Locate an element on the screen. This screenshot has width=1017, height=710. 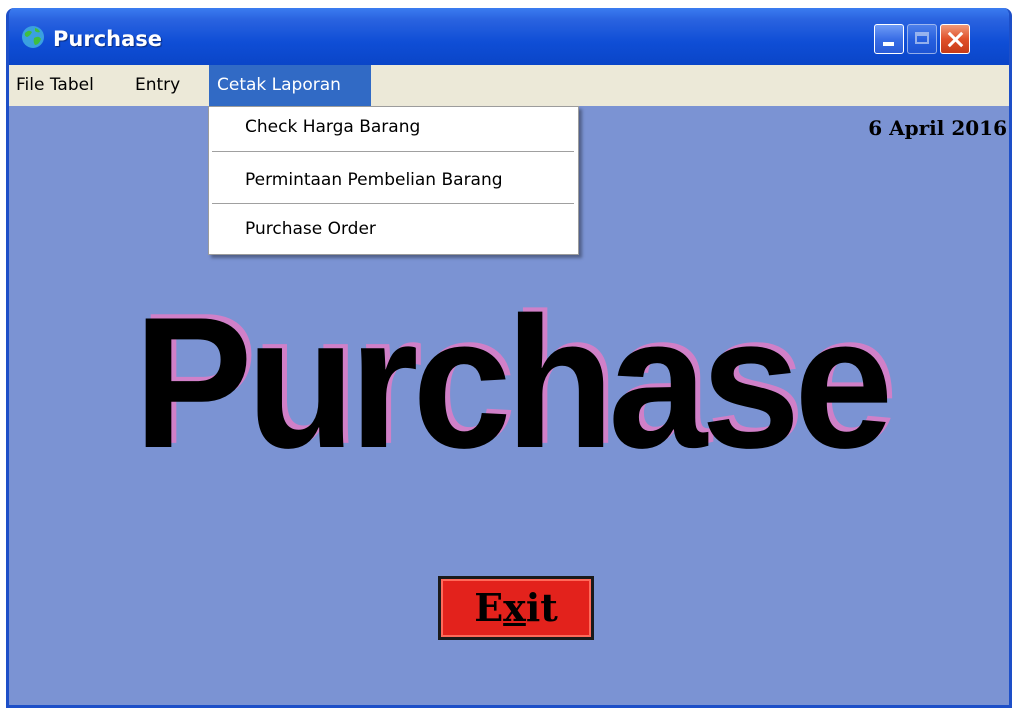
exit-button: Exit is located at coordinates (516, 608).